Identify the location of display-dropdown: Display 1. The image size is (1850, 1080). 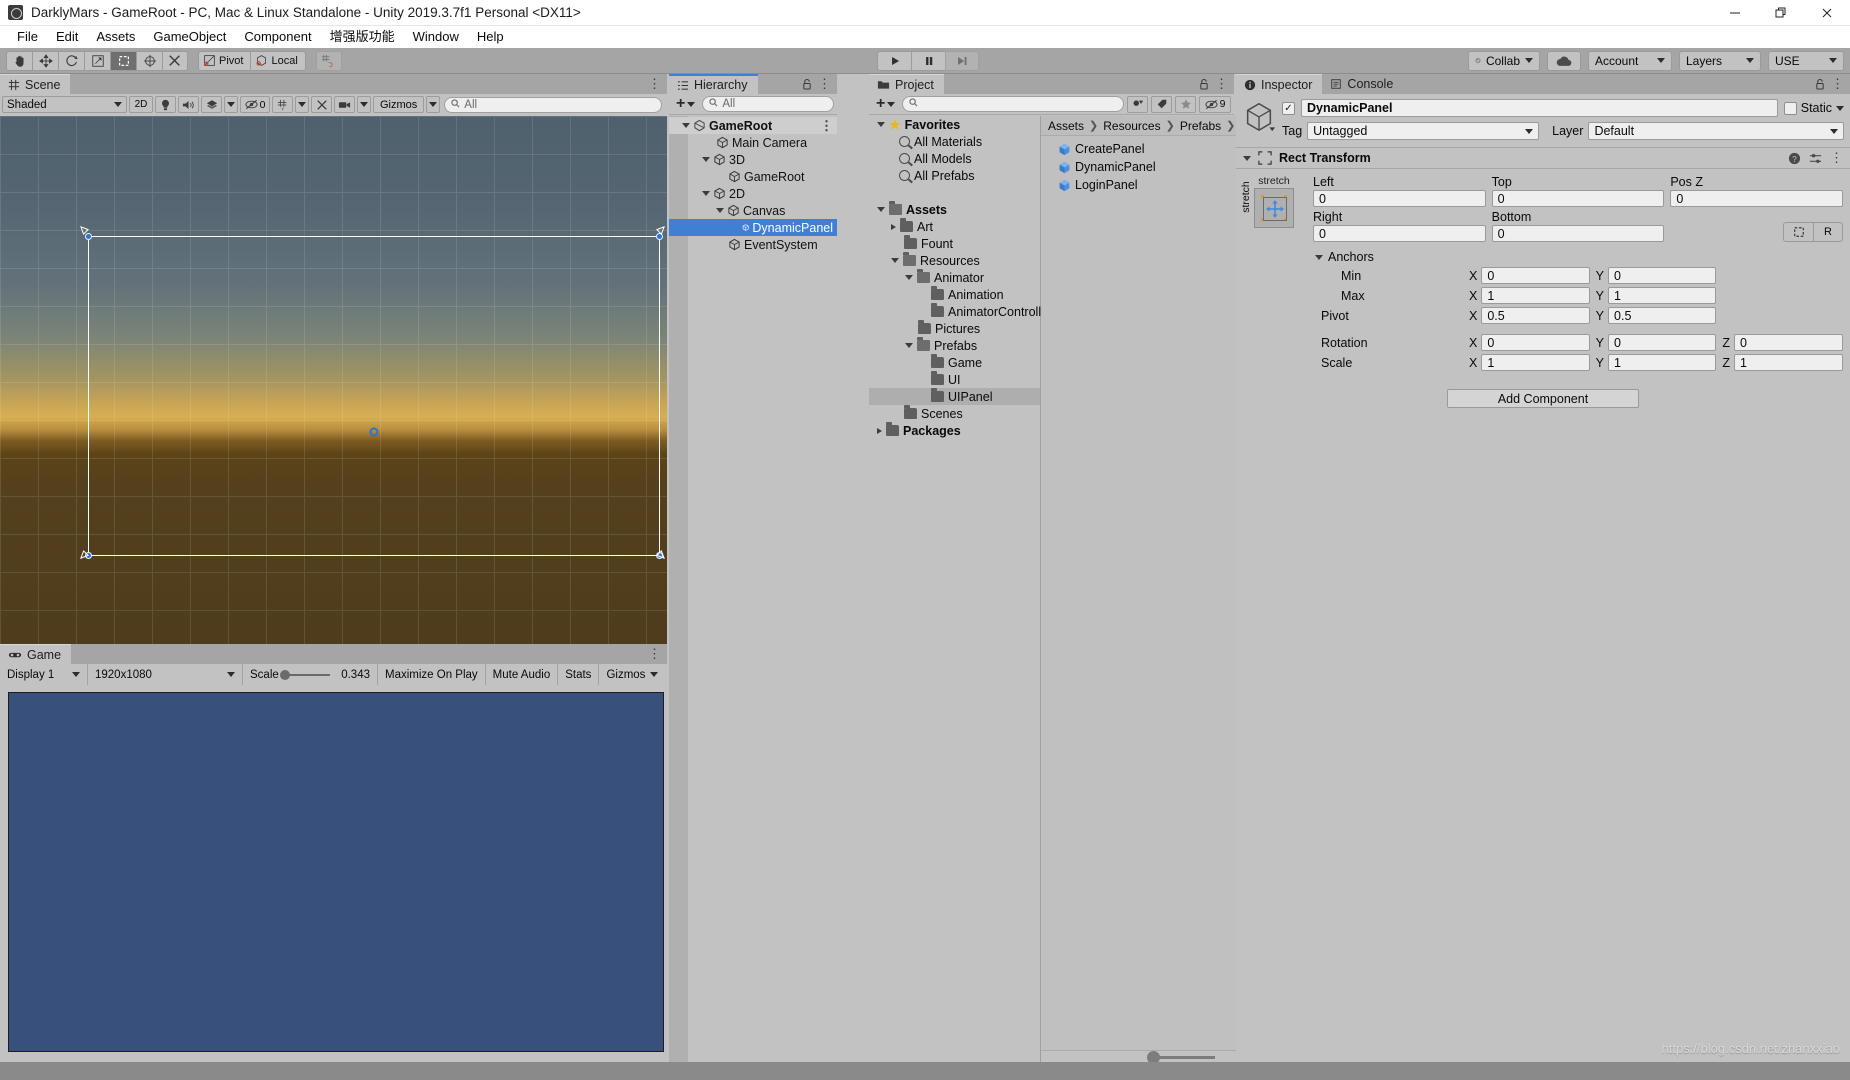
(44, 674).